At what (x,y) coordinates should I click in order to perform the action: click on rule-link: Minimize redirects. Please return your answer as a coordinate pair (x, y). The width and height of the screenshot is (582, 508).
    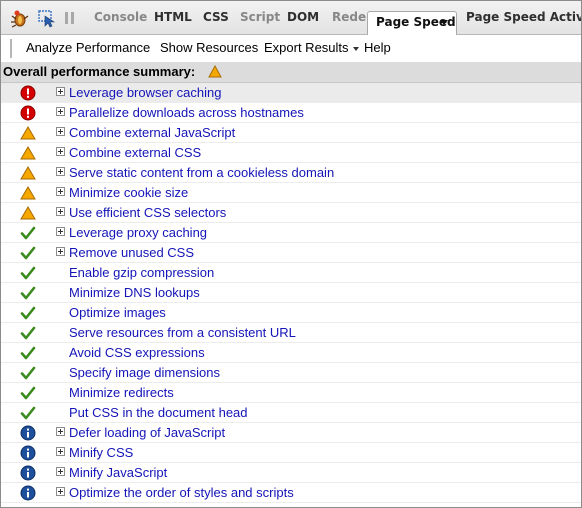
    Looking at the image, I should click on (121, 392).